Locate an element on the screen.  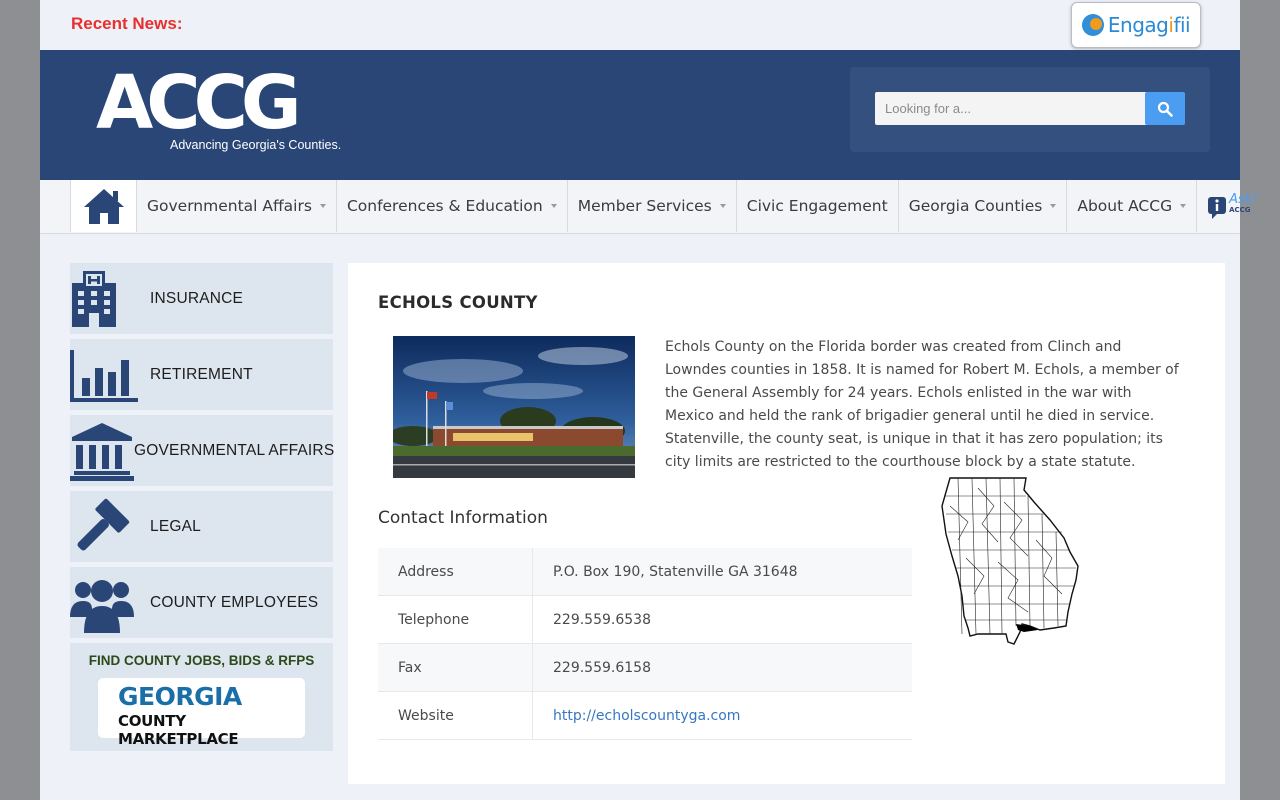
ask-sub-label: ACCG is located at coordinates (1240, 210).